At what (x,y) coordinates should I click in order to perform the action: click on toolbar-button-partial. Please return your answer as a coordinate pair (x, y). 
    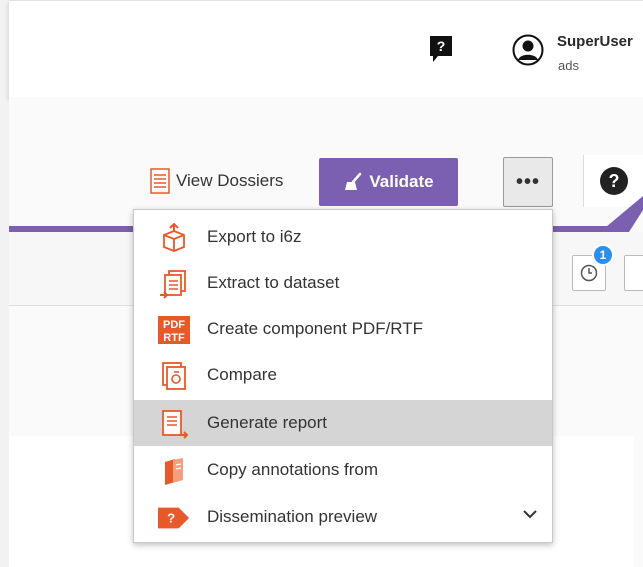
    Looking at the image, I should click on (633, 273).